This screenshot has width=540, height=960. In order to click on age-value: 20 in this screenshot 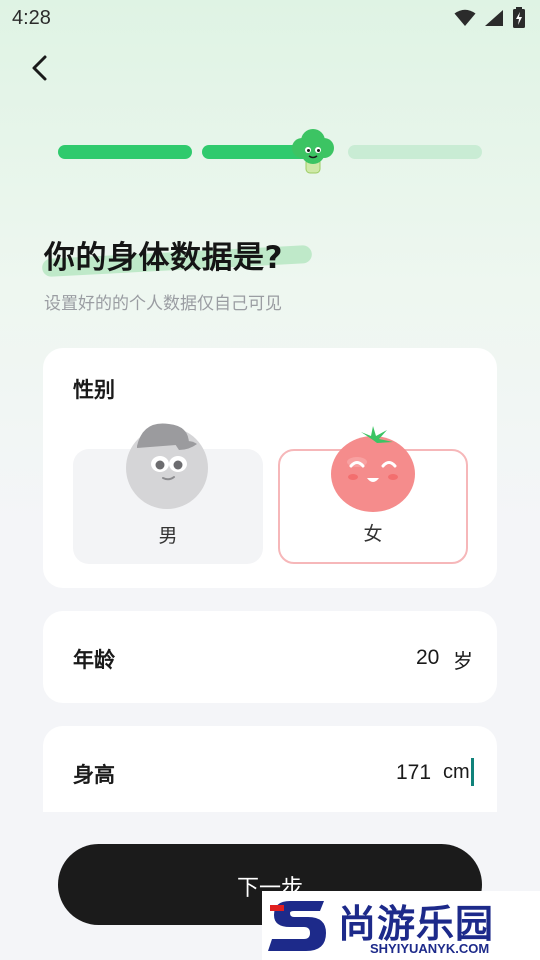, I will do `click(427, 658)`.